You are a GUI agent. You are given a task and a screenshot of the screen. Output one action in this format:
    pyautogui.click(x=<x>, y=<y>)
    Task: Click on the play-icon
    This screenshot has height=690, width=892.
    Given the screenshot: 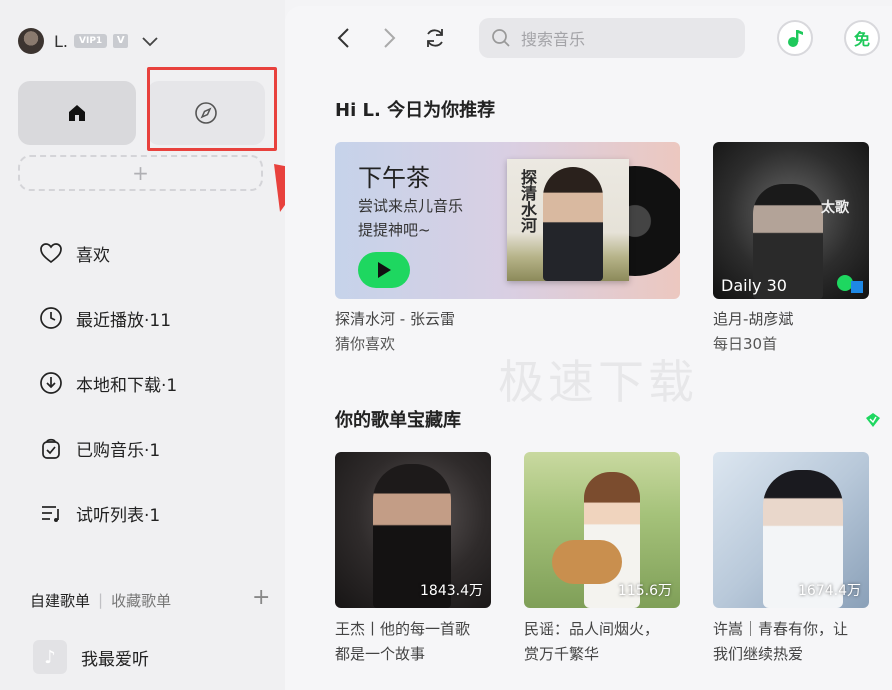 What is the action you would take?
    pyautogui.click(x=384, y=270)
    